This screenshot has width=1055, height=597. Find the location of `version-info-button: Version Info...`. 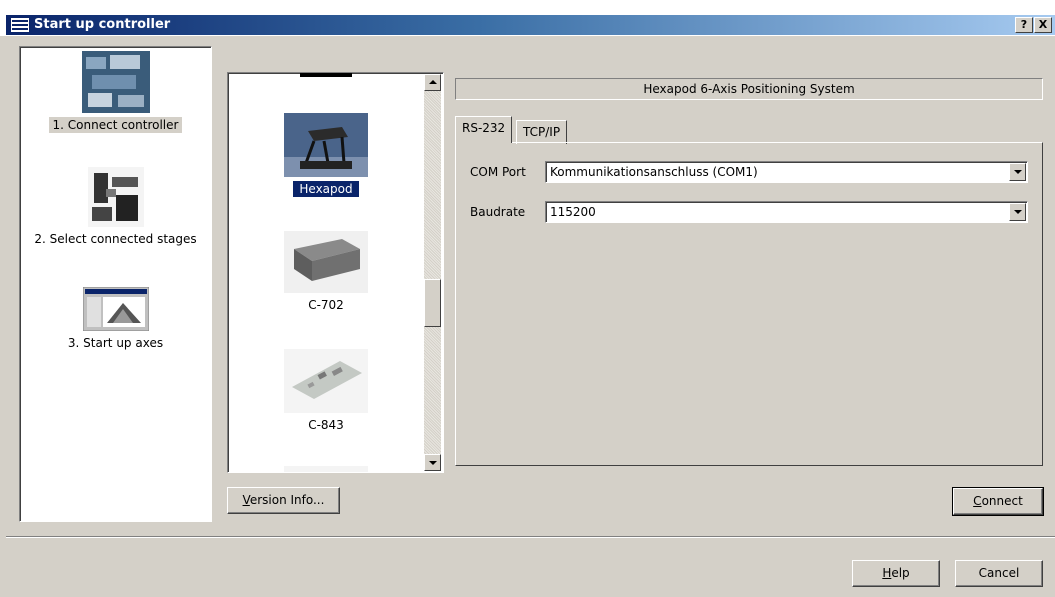

version-info-button: Version Info... is located at coordinates (283, 500).